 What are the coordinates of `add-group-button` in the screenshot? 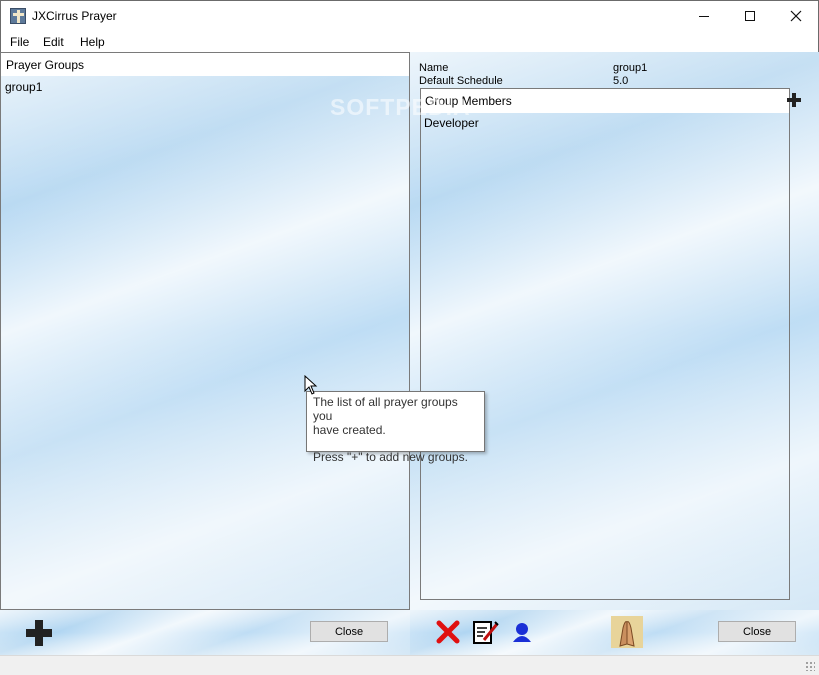 It's located at (39, 633).